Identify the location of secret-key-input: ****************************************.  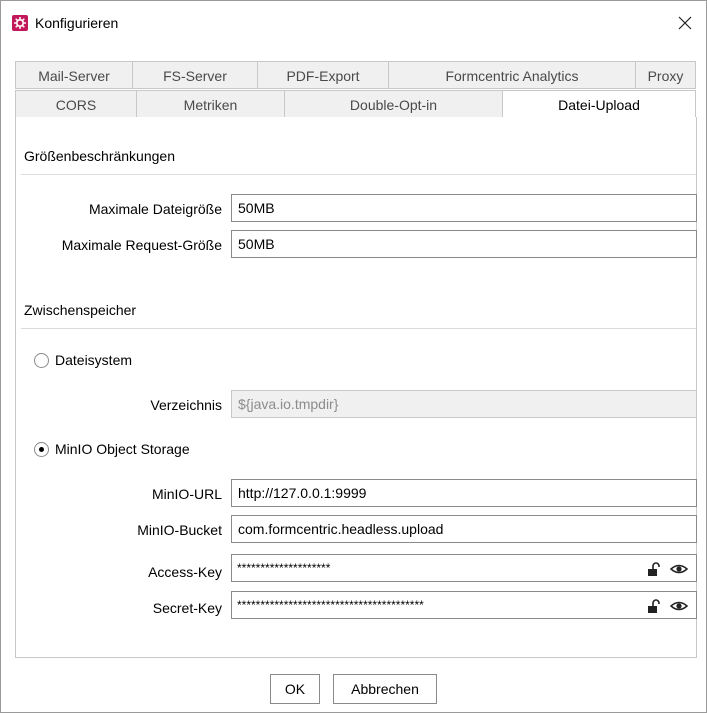
(464, 605).